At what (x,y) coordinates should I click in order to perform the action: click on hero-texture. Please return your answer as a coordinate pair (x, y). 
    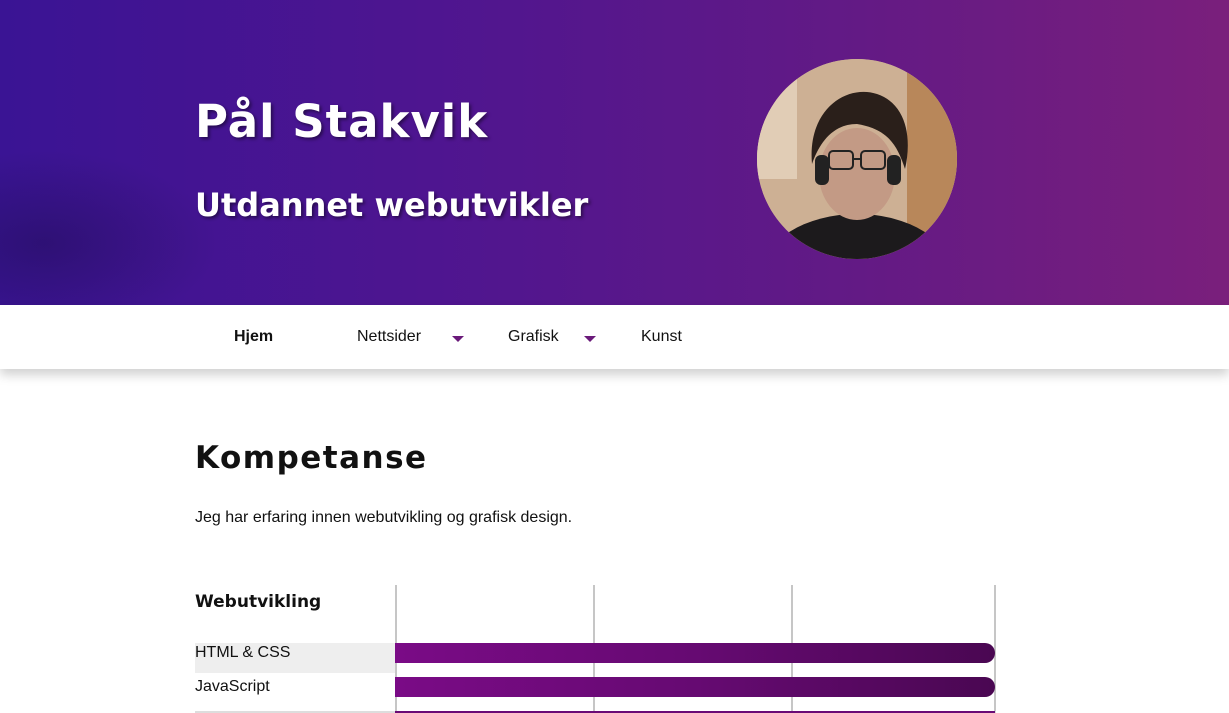
    Looking at the image, I should click on (110, 227).